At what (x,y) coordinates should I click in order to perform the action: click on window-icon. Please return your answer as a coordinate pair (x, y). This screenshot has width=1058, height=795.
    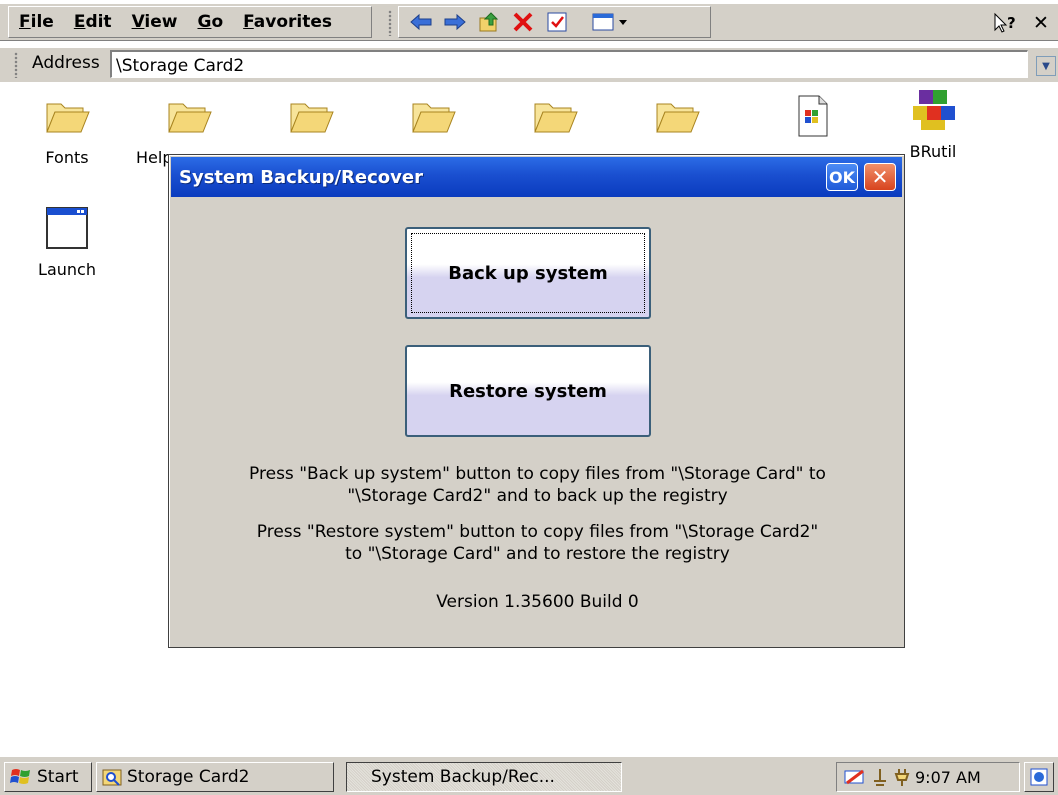
    Looking at the image, I should click on (67, 228).